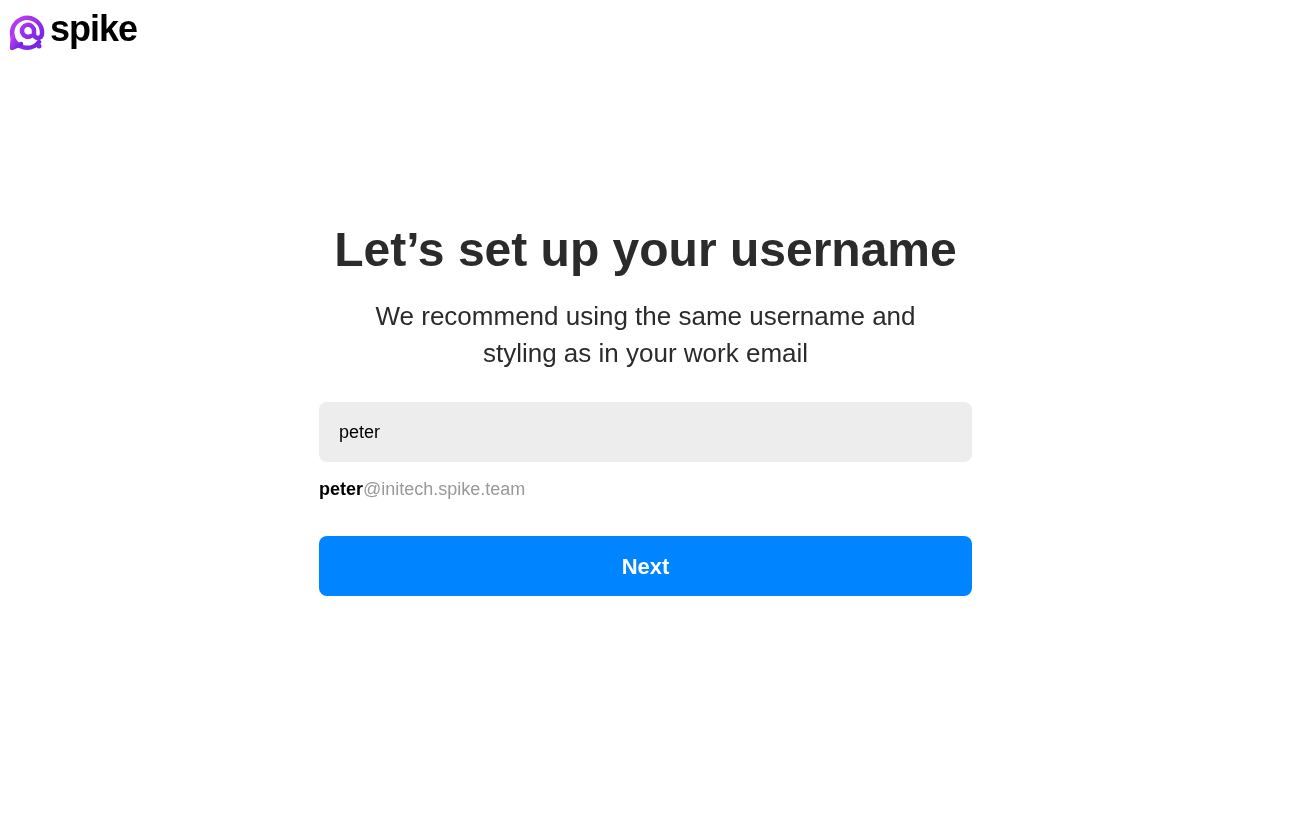 The height and width of the screenshot is (836, 1291). Describe the element at coordinates (645, 335) in the screenshot. I see `subtitle: We recommend using the same username and styling as in your work email` at that location.